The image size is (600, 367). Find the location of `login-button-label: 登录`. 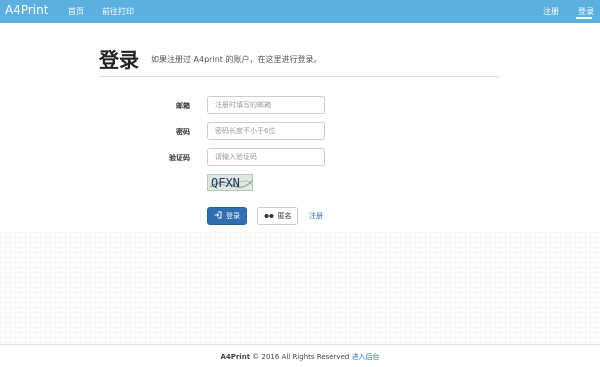

login-button-label: 登录 is located at coordinates (233, 216).